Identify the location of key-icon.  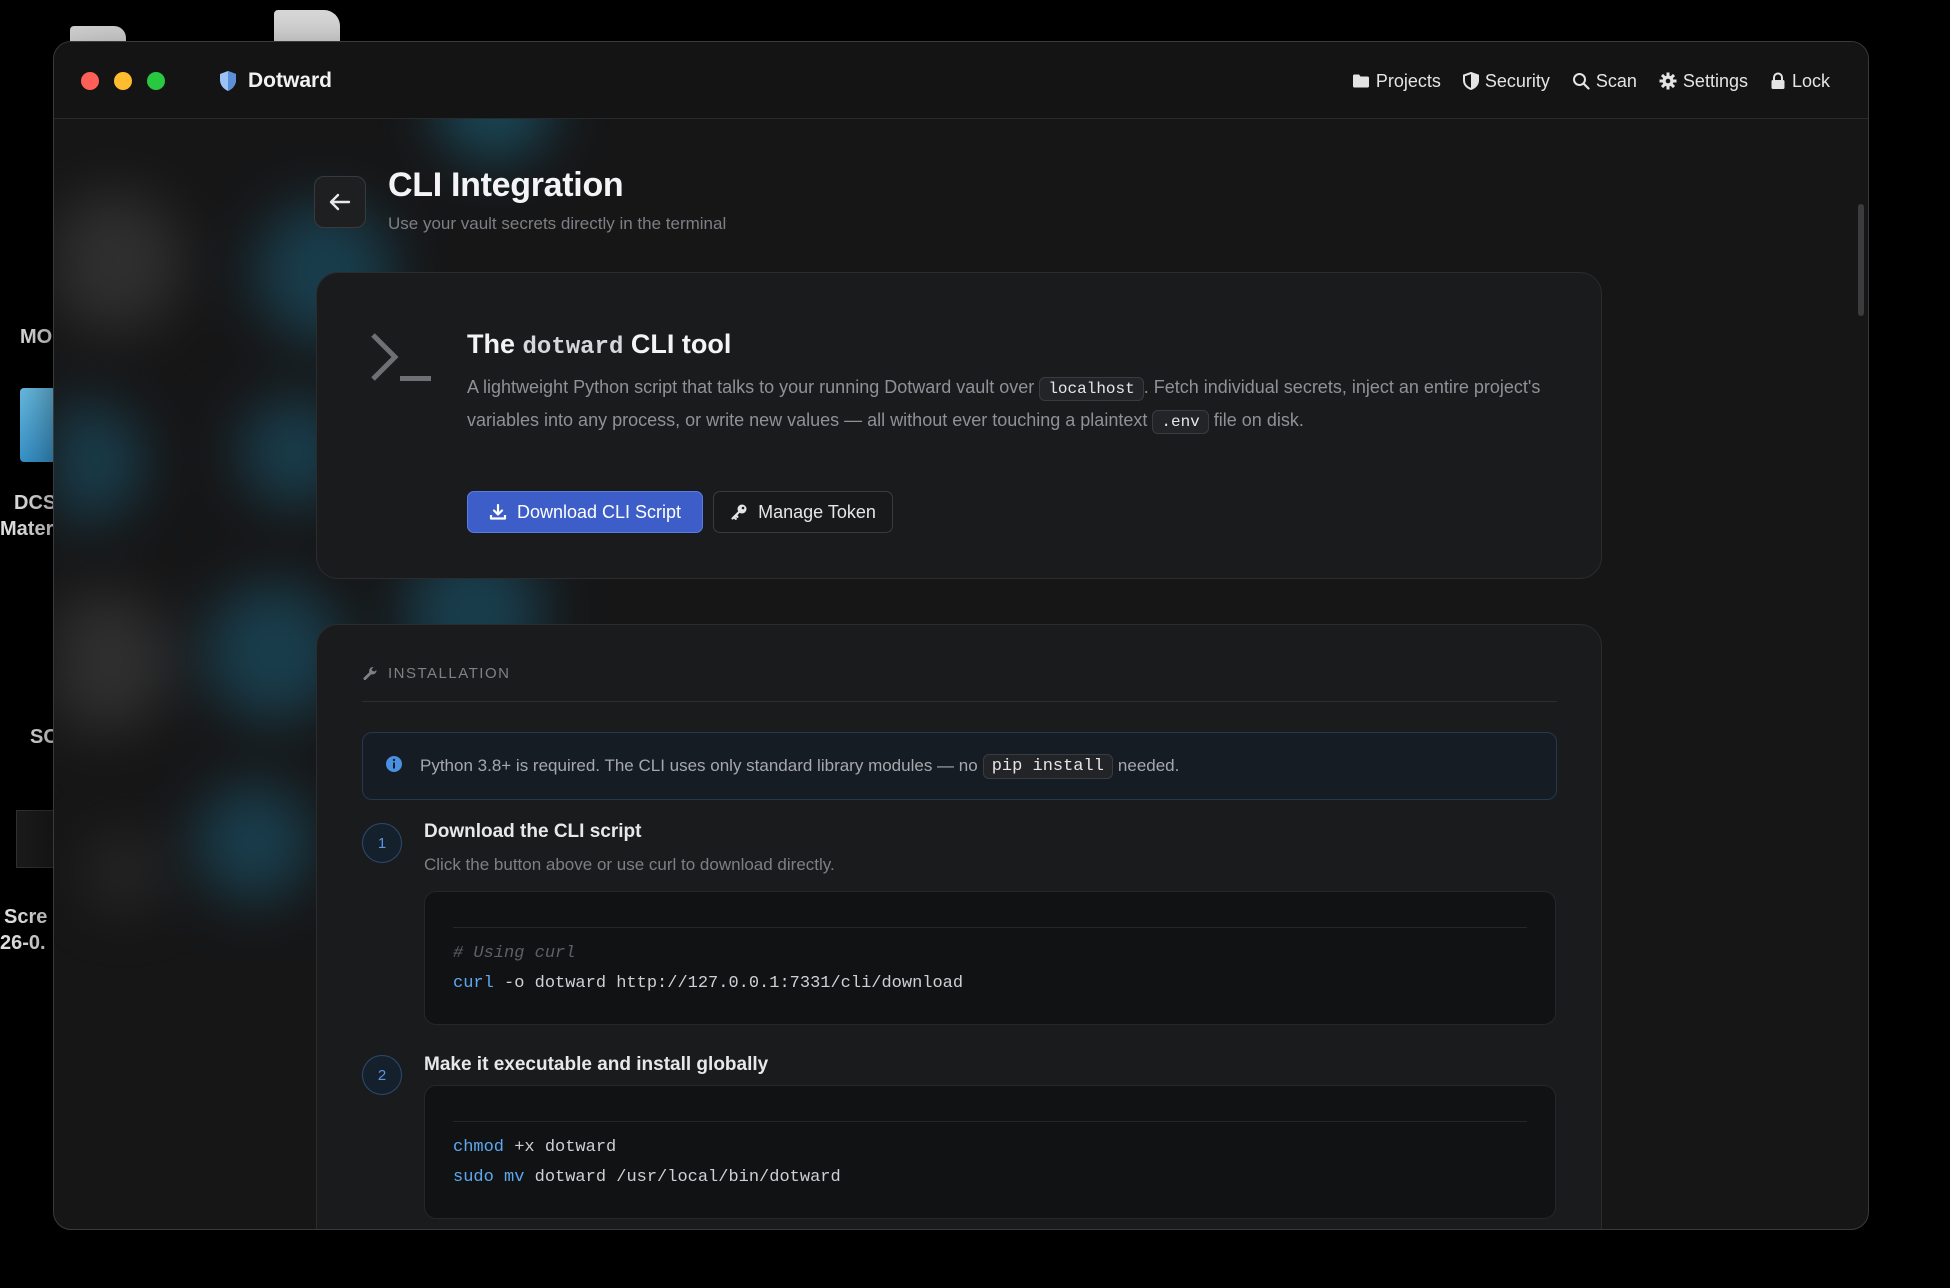
(739, 512).